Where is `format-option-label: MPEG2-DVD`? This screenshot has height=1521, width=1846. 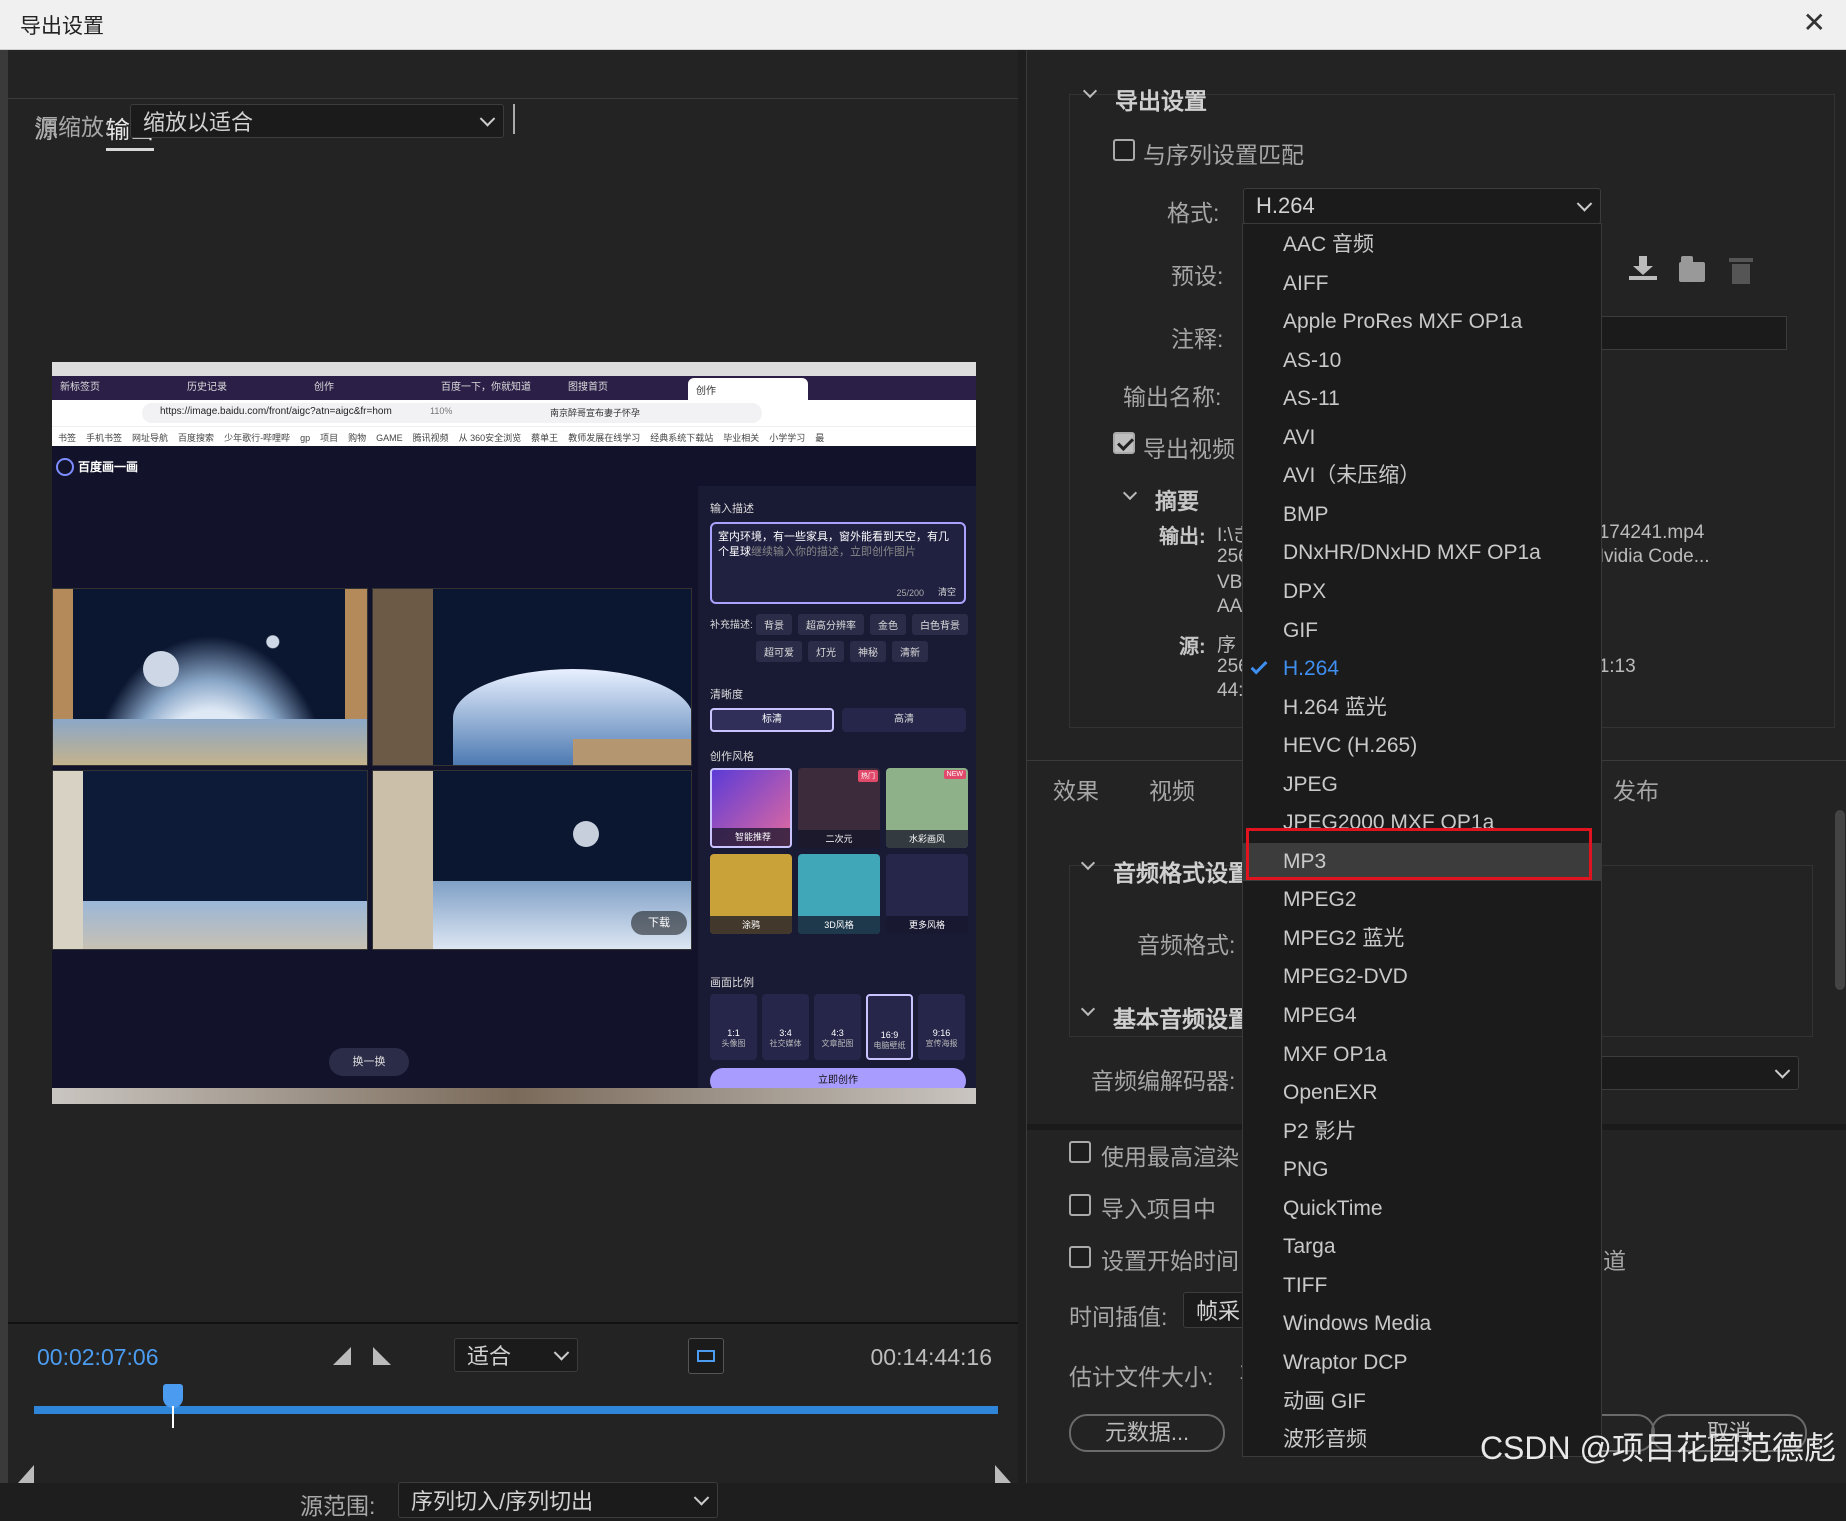 format-option-label: MPEG2-DVD is located at coordinates (1345, 977).